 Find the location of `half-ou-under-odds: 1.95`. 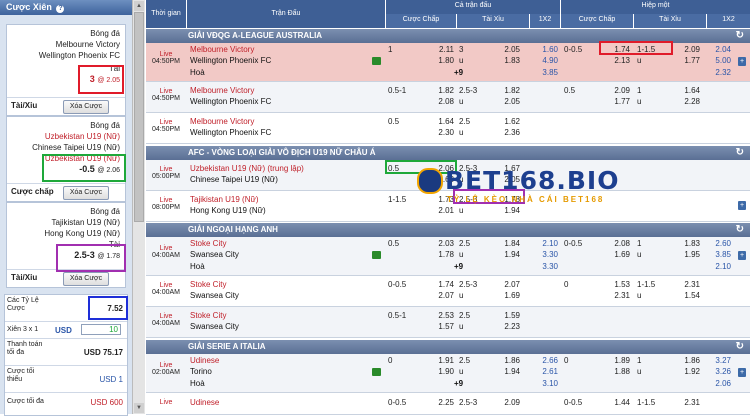

half-ou-under-odds: 1.95 is located at coordinates (686, 254).